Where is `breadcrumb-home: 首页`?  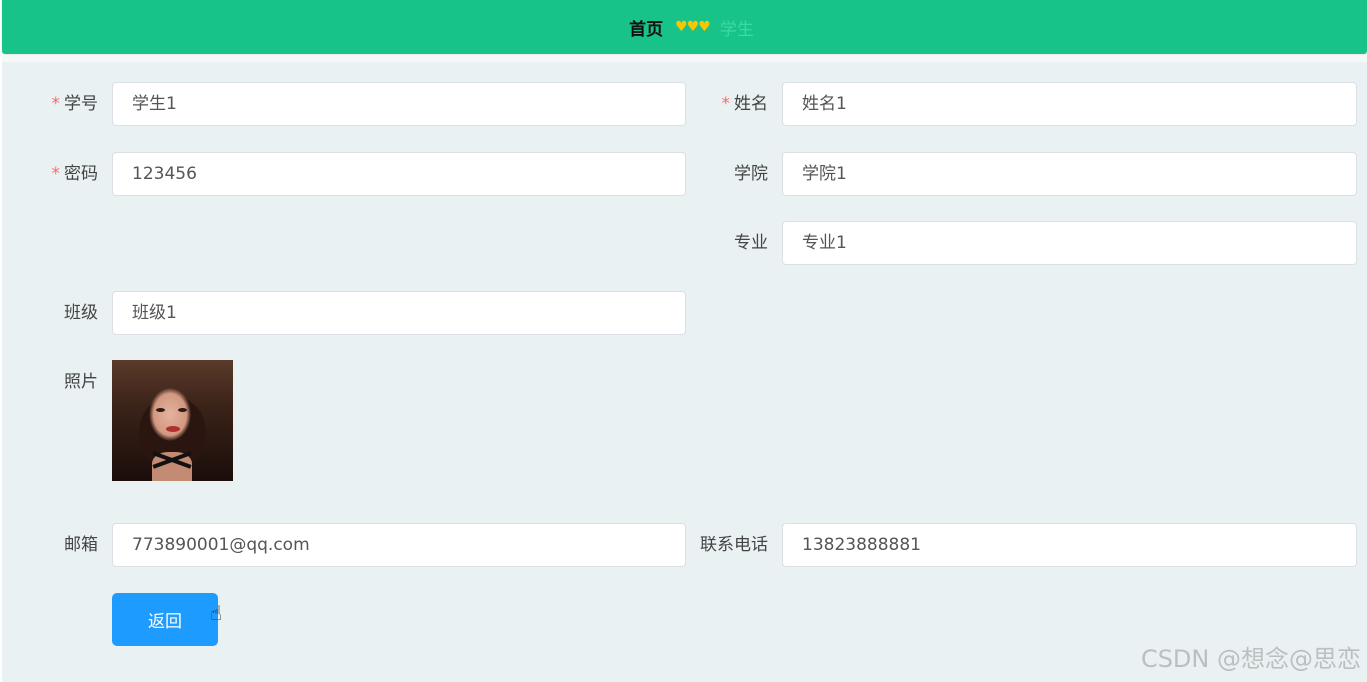 breadcrumb-home: 首页 is located at coordinates (646, 27).